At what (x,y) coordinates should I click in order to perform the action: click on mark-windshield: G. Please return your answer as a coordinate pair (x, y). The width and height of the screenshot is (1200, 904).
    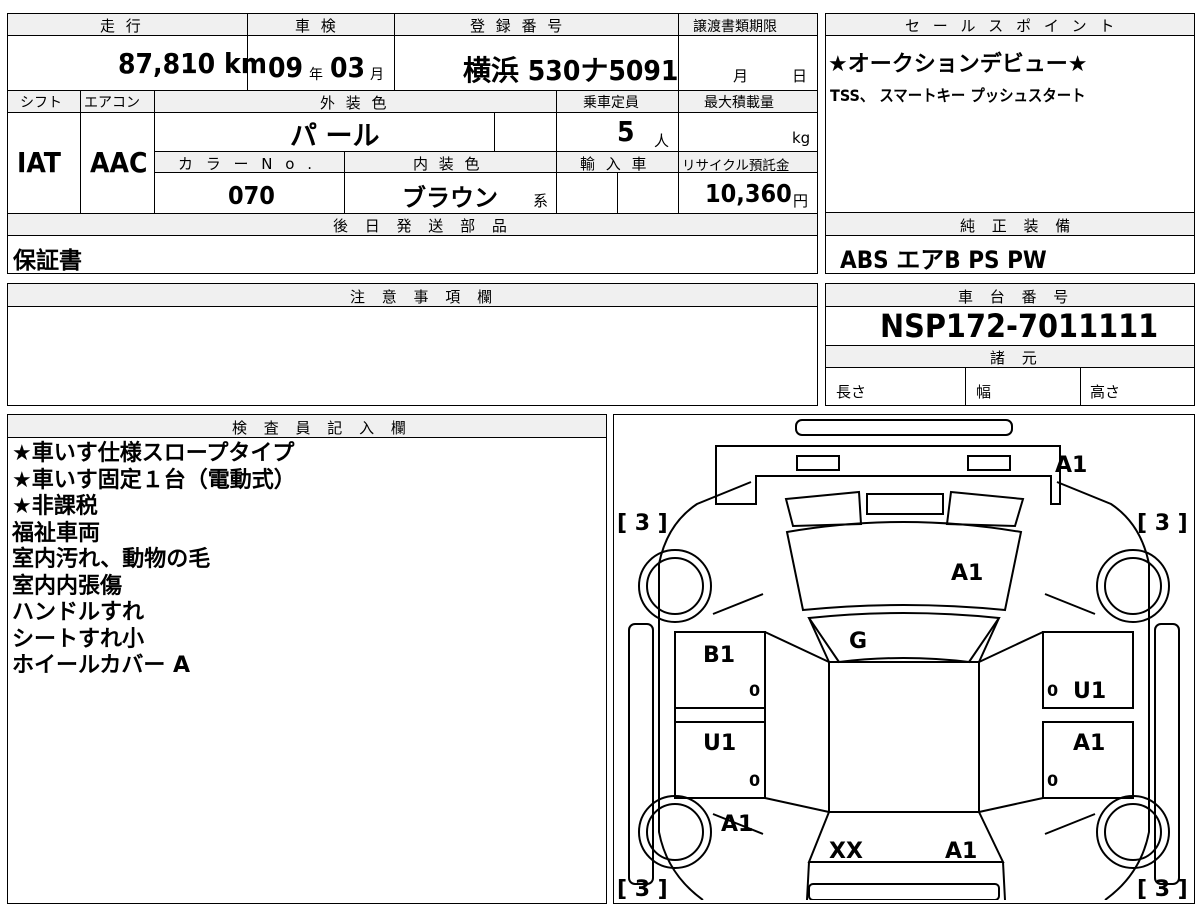
    Looking at the image, I should click on (858, 641).